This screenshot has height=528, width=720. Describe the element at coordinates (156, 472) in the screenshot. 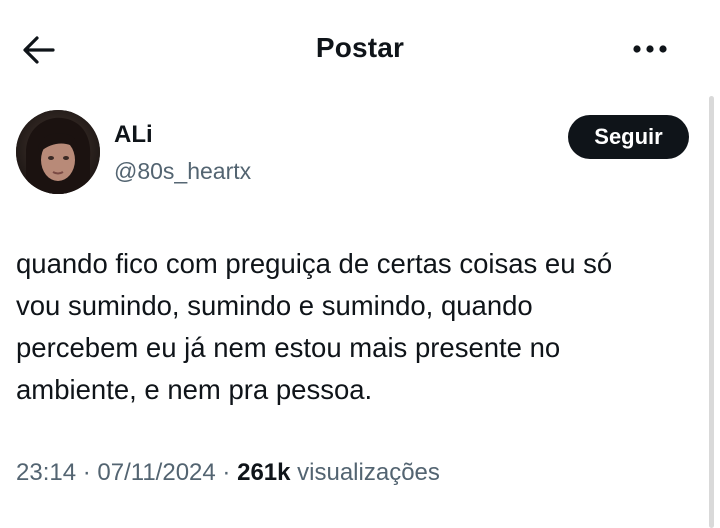

I see `post-date: 07/11/2024` at that location.